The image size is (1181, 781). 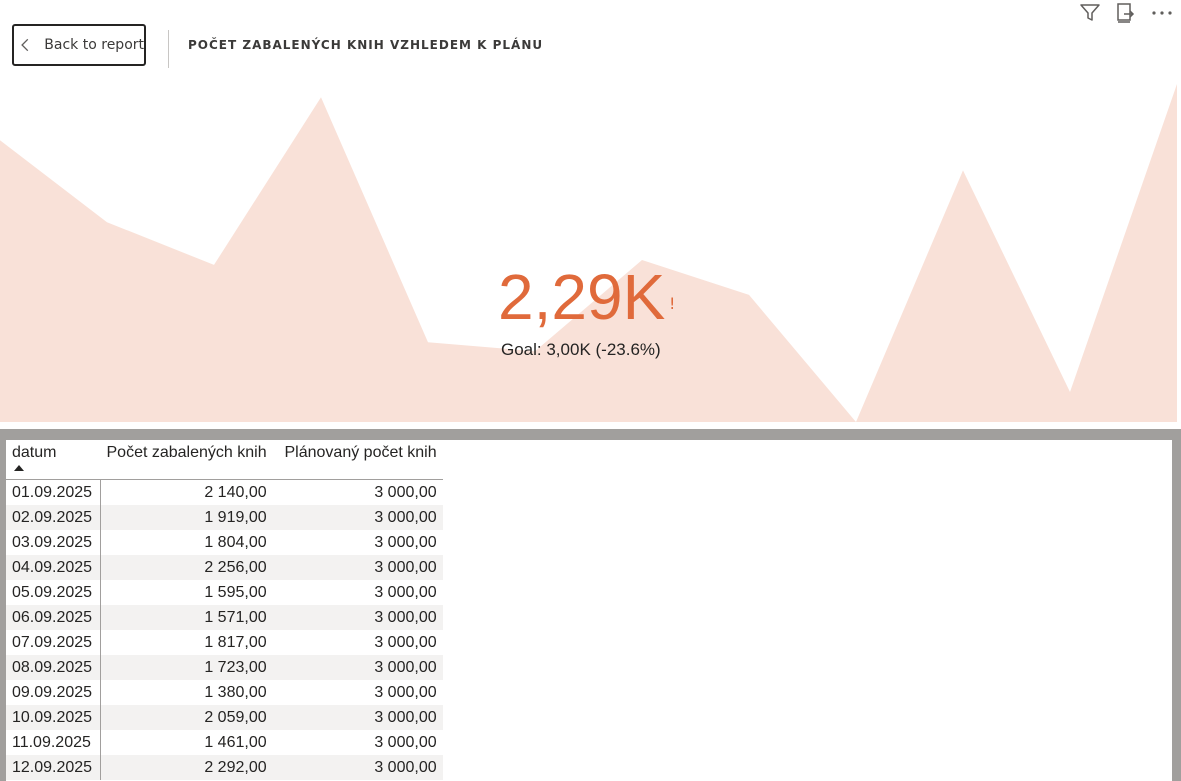 I want to click on cell-pocet-zabalenych: 2 256,00, so click(x=235, y=567).